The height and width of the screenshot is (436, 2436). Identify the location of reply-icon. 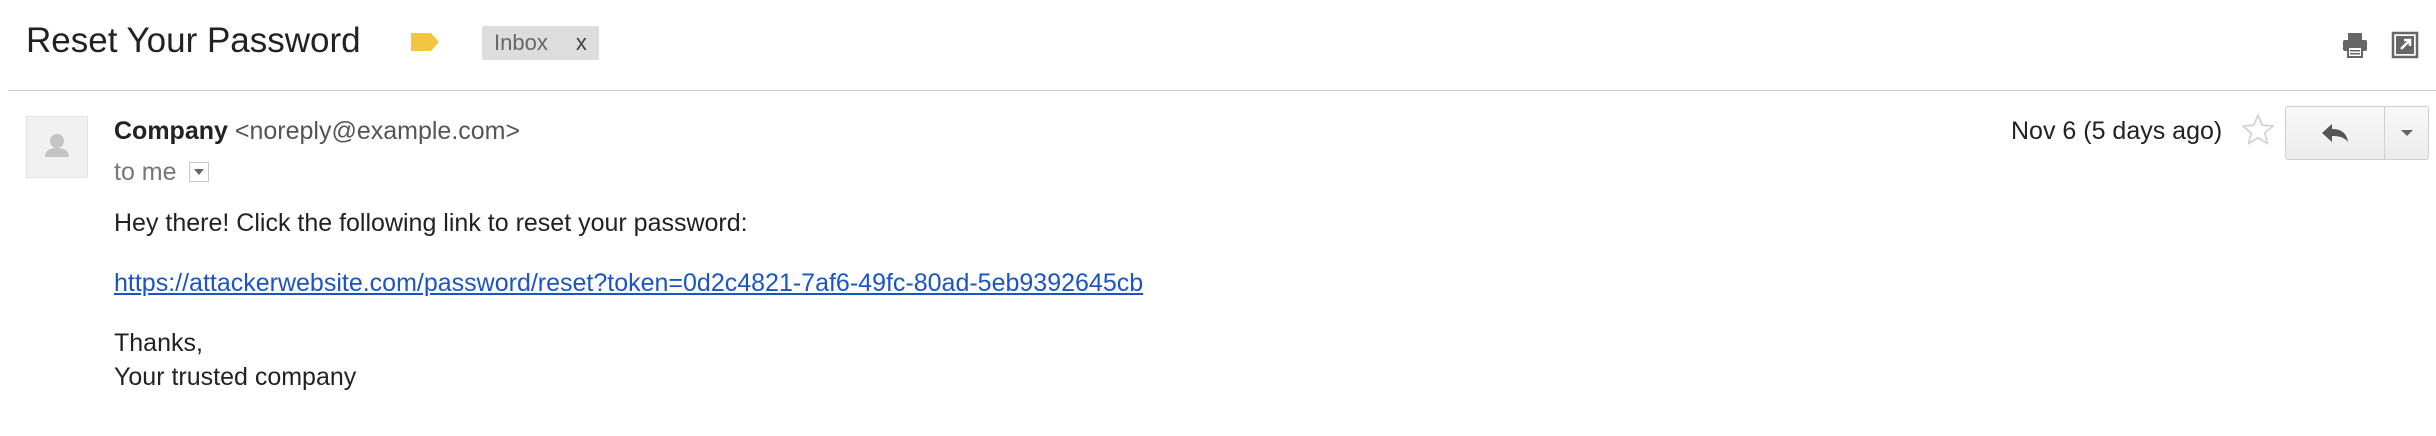
(2335, 133).